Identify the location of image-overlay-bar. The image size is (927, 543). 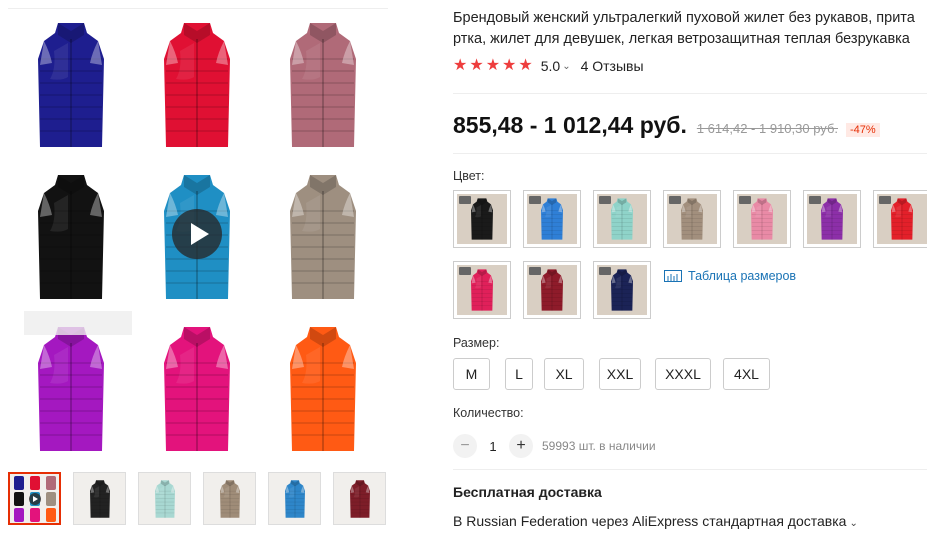
(78, 323).